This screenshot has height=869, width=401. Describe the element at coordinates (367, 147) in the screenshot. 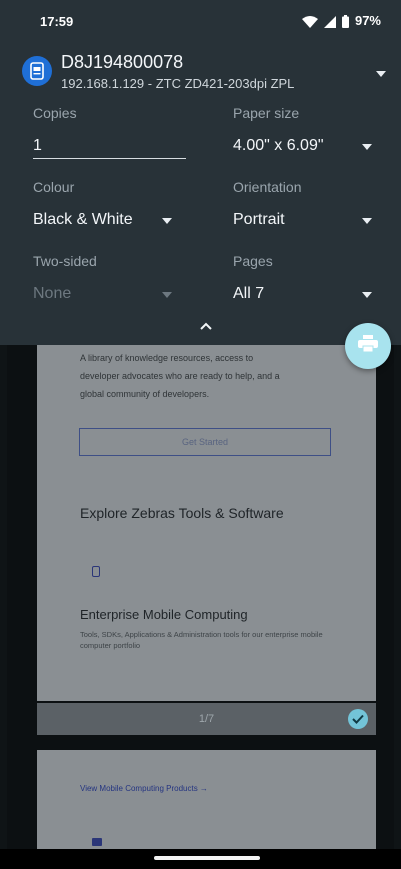

I see `paper-size-dropdown-icon` at that location.